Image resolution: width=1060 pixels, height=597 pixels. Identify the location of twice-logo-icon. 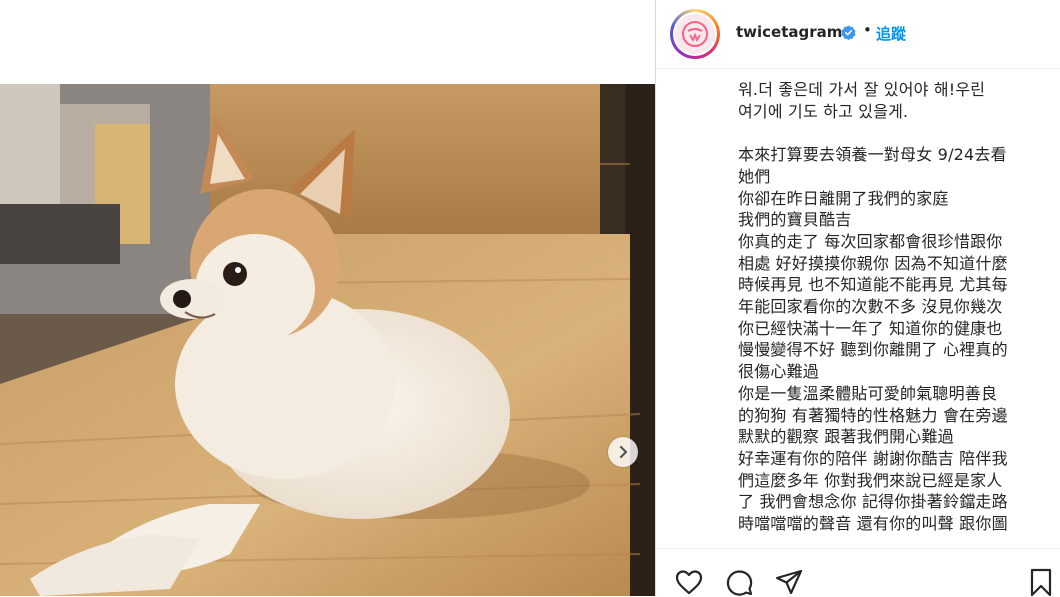
(695, 34).